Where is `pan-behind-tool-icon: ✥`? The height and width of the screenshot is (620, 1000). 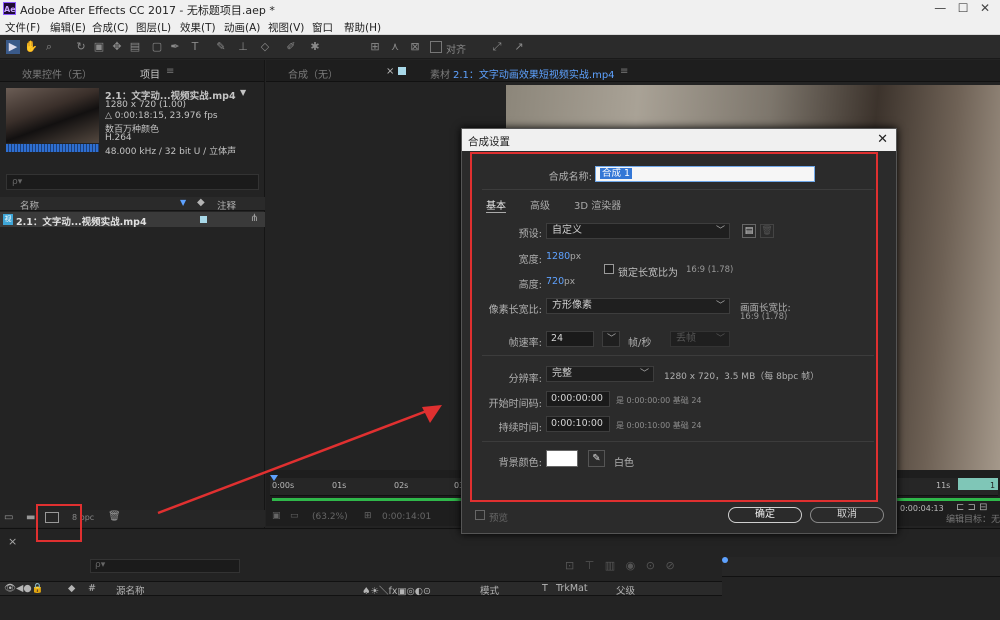 pan-behind-tool-icon: ✥ is located at coordinates (117, 47).